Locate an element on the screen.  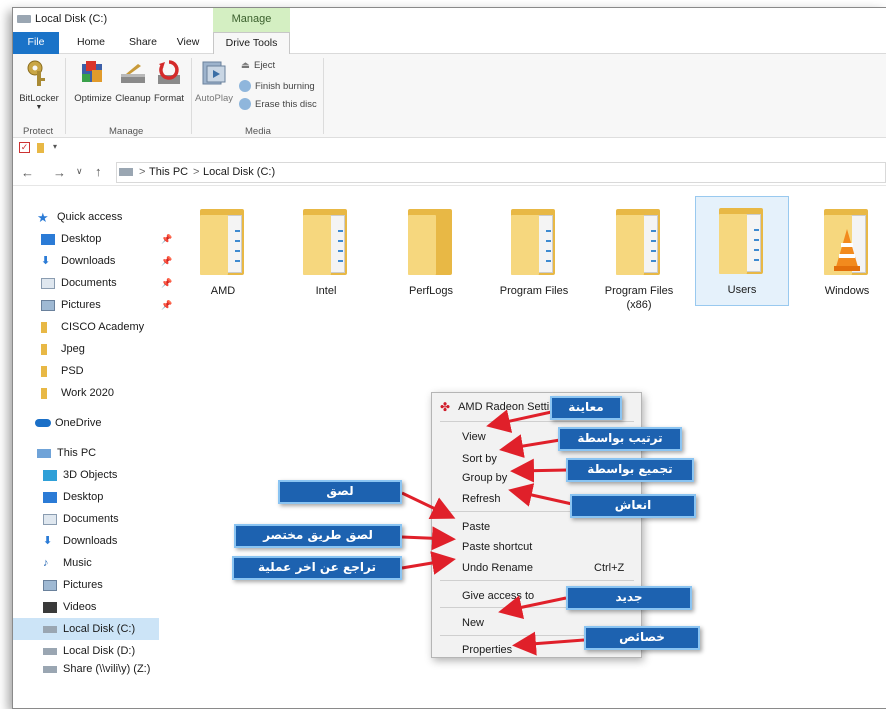
menu-item-view: View is located at coordinates (474, 437).